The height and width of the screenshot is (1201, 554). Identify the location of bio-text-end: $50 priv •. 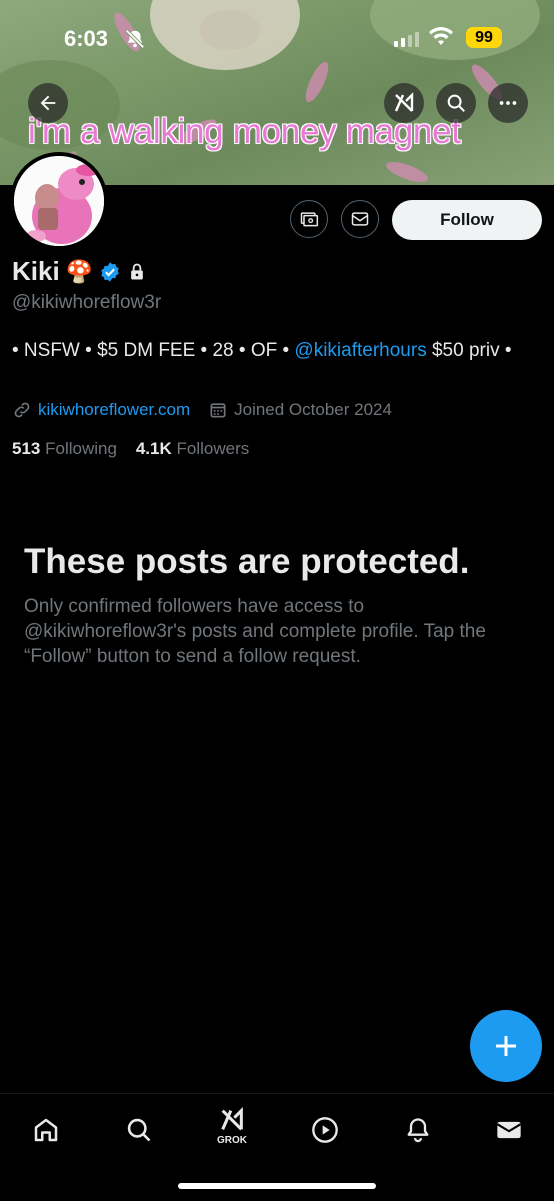
(469, 350).